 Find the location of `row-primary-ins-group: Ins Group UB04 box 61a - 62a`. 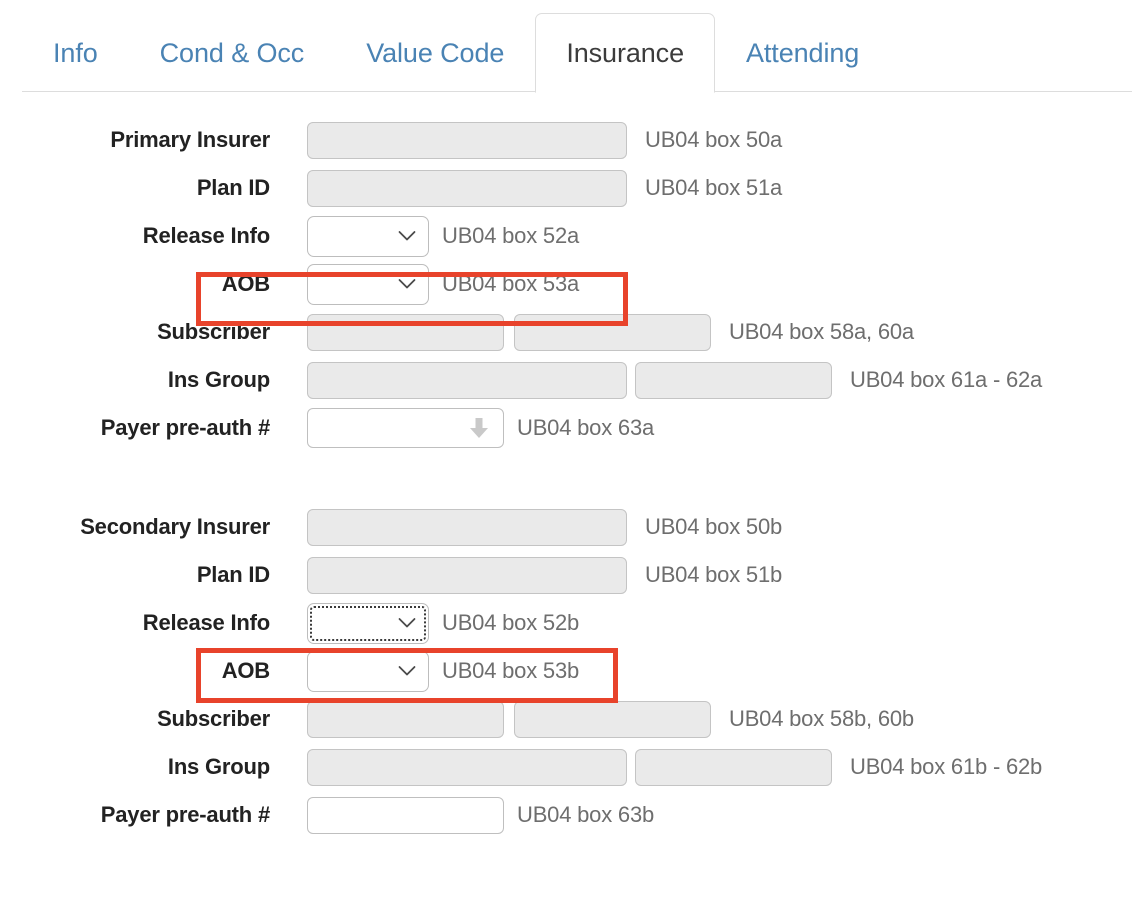

row-primary-ins-group: Ins Group UB04 box 61a - 62a is located at coordinates (566, 380).